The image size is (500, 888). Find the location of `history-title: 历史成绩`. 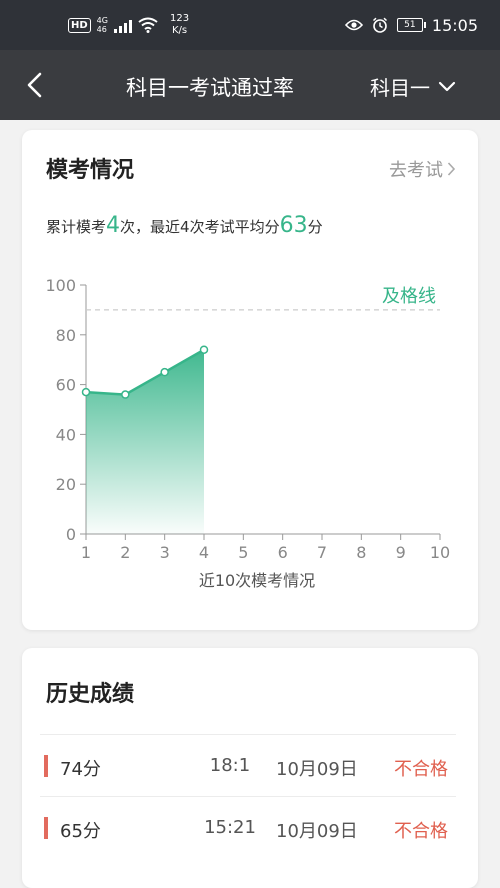

history-title: 历史成绩 is located at coordinates (90, 694).